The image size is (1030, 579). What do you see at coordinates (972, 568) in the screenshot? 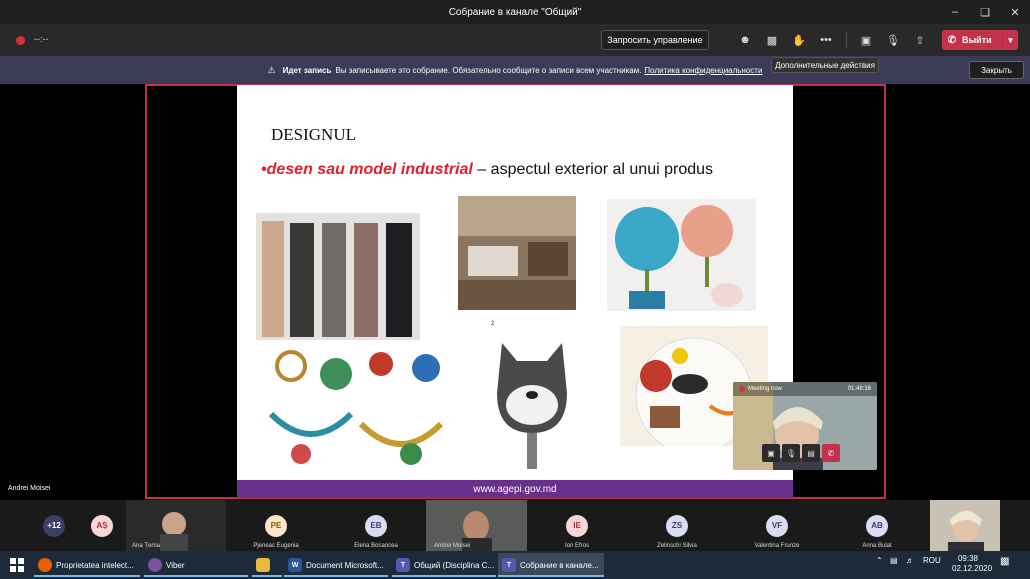
I see `clock-date: 02.12.2020` at bounding box center [972, 568].